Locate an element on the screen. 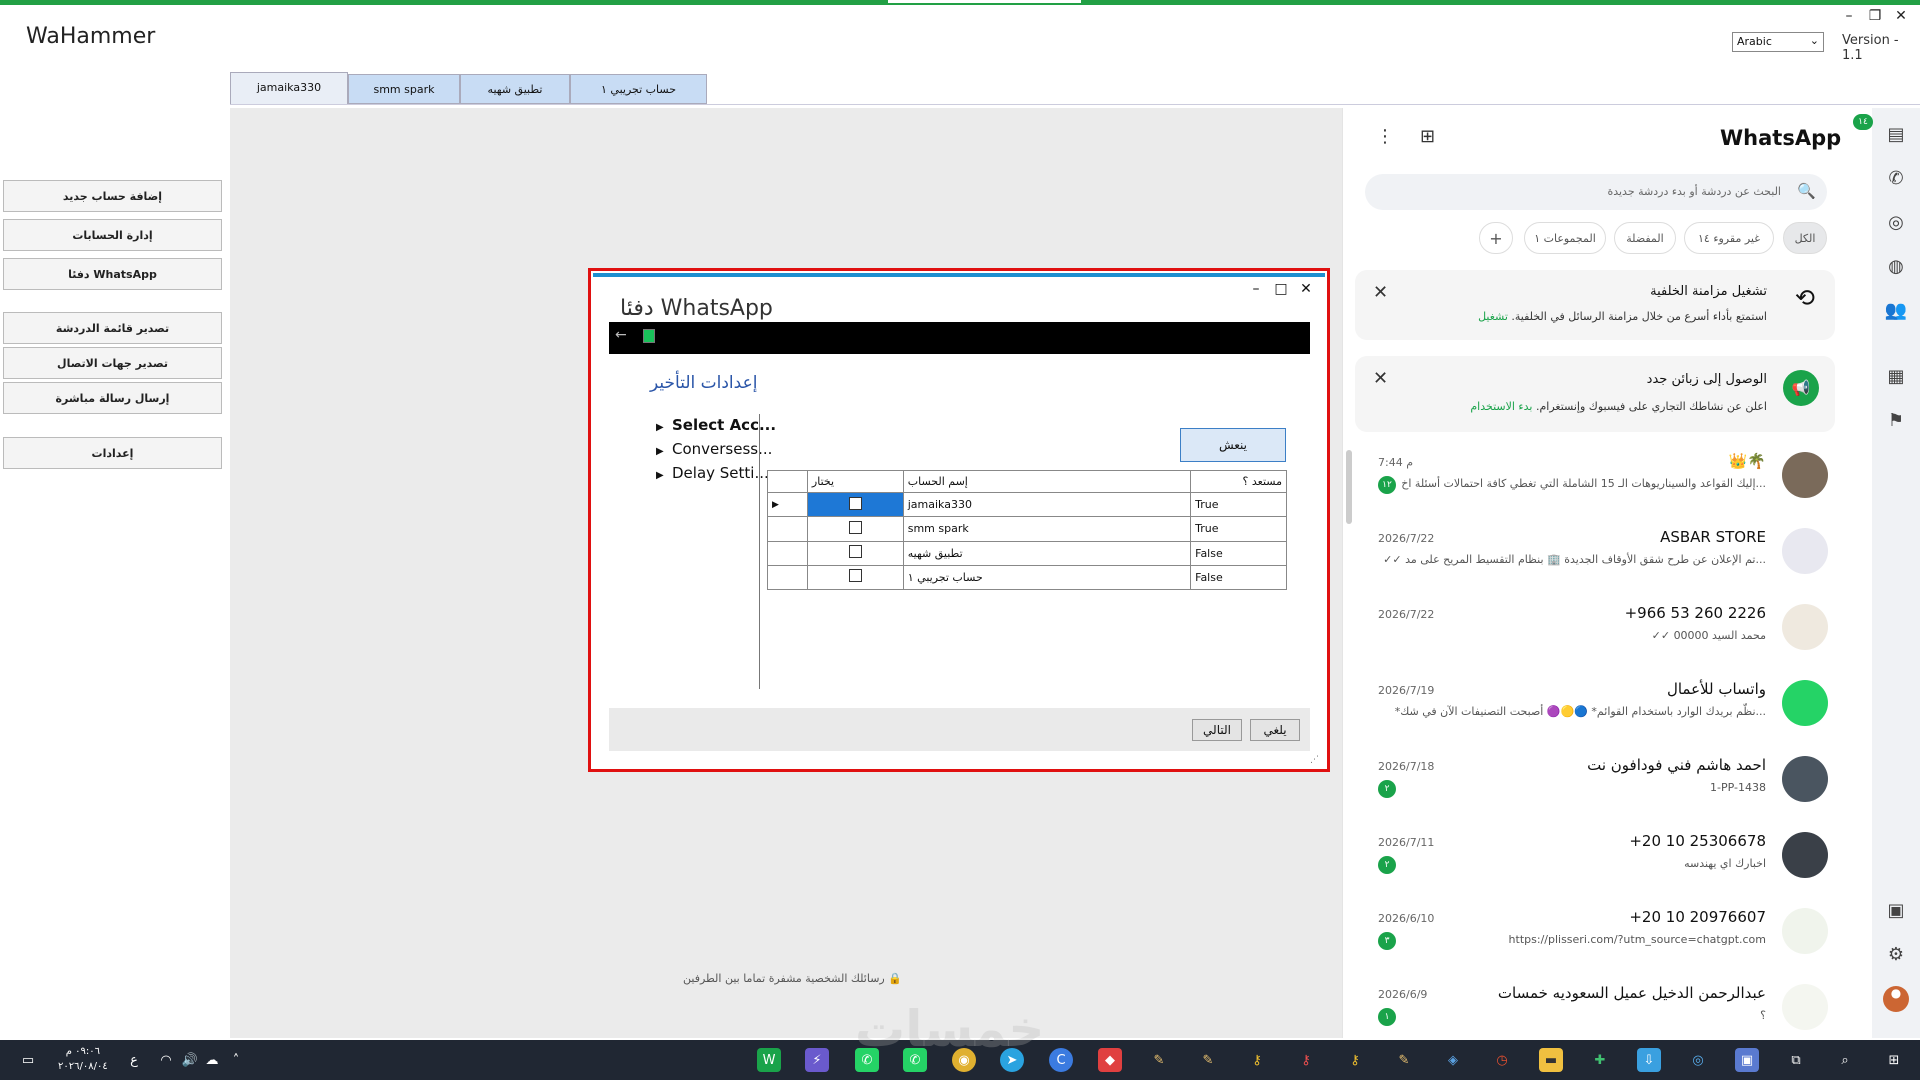 This screenshot has height=1080, width=1920. new-customers-card-action: بدء الاستخدام is located at coordinates (1501, 406).